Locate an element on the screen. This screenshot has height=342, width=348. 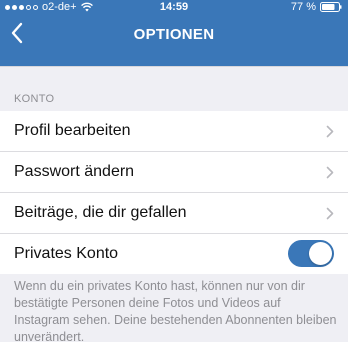
private-account-toggle is located at coordinates (311, 253).